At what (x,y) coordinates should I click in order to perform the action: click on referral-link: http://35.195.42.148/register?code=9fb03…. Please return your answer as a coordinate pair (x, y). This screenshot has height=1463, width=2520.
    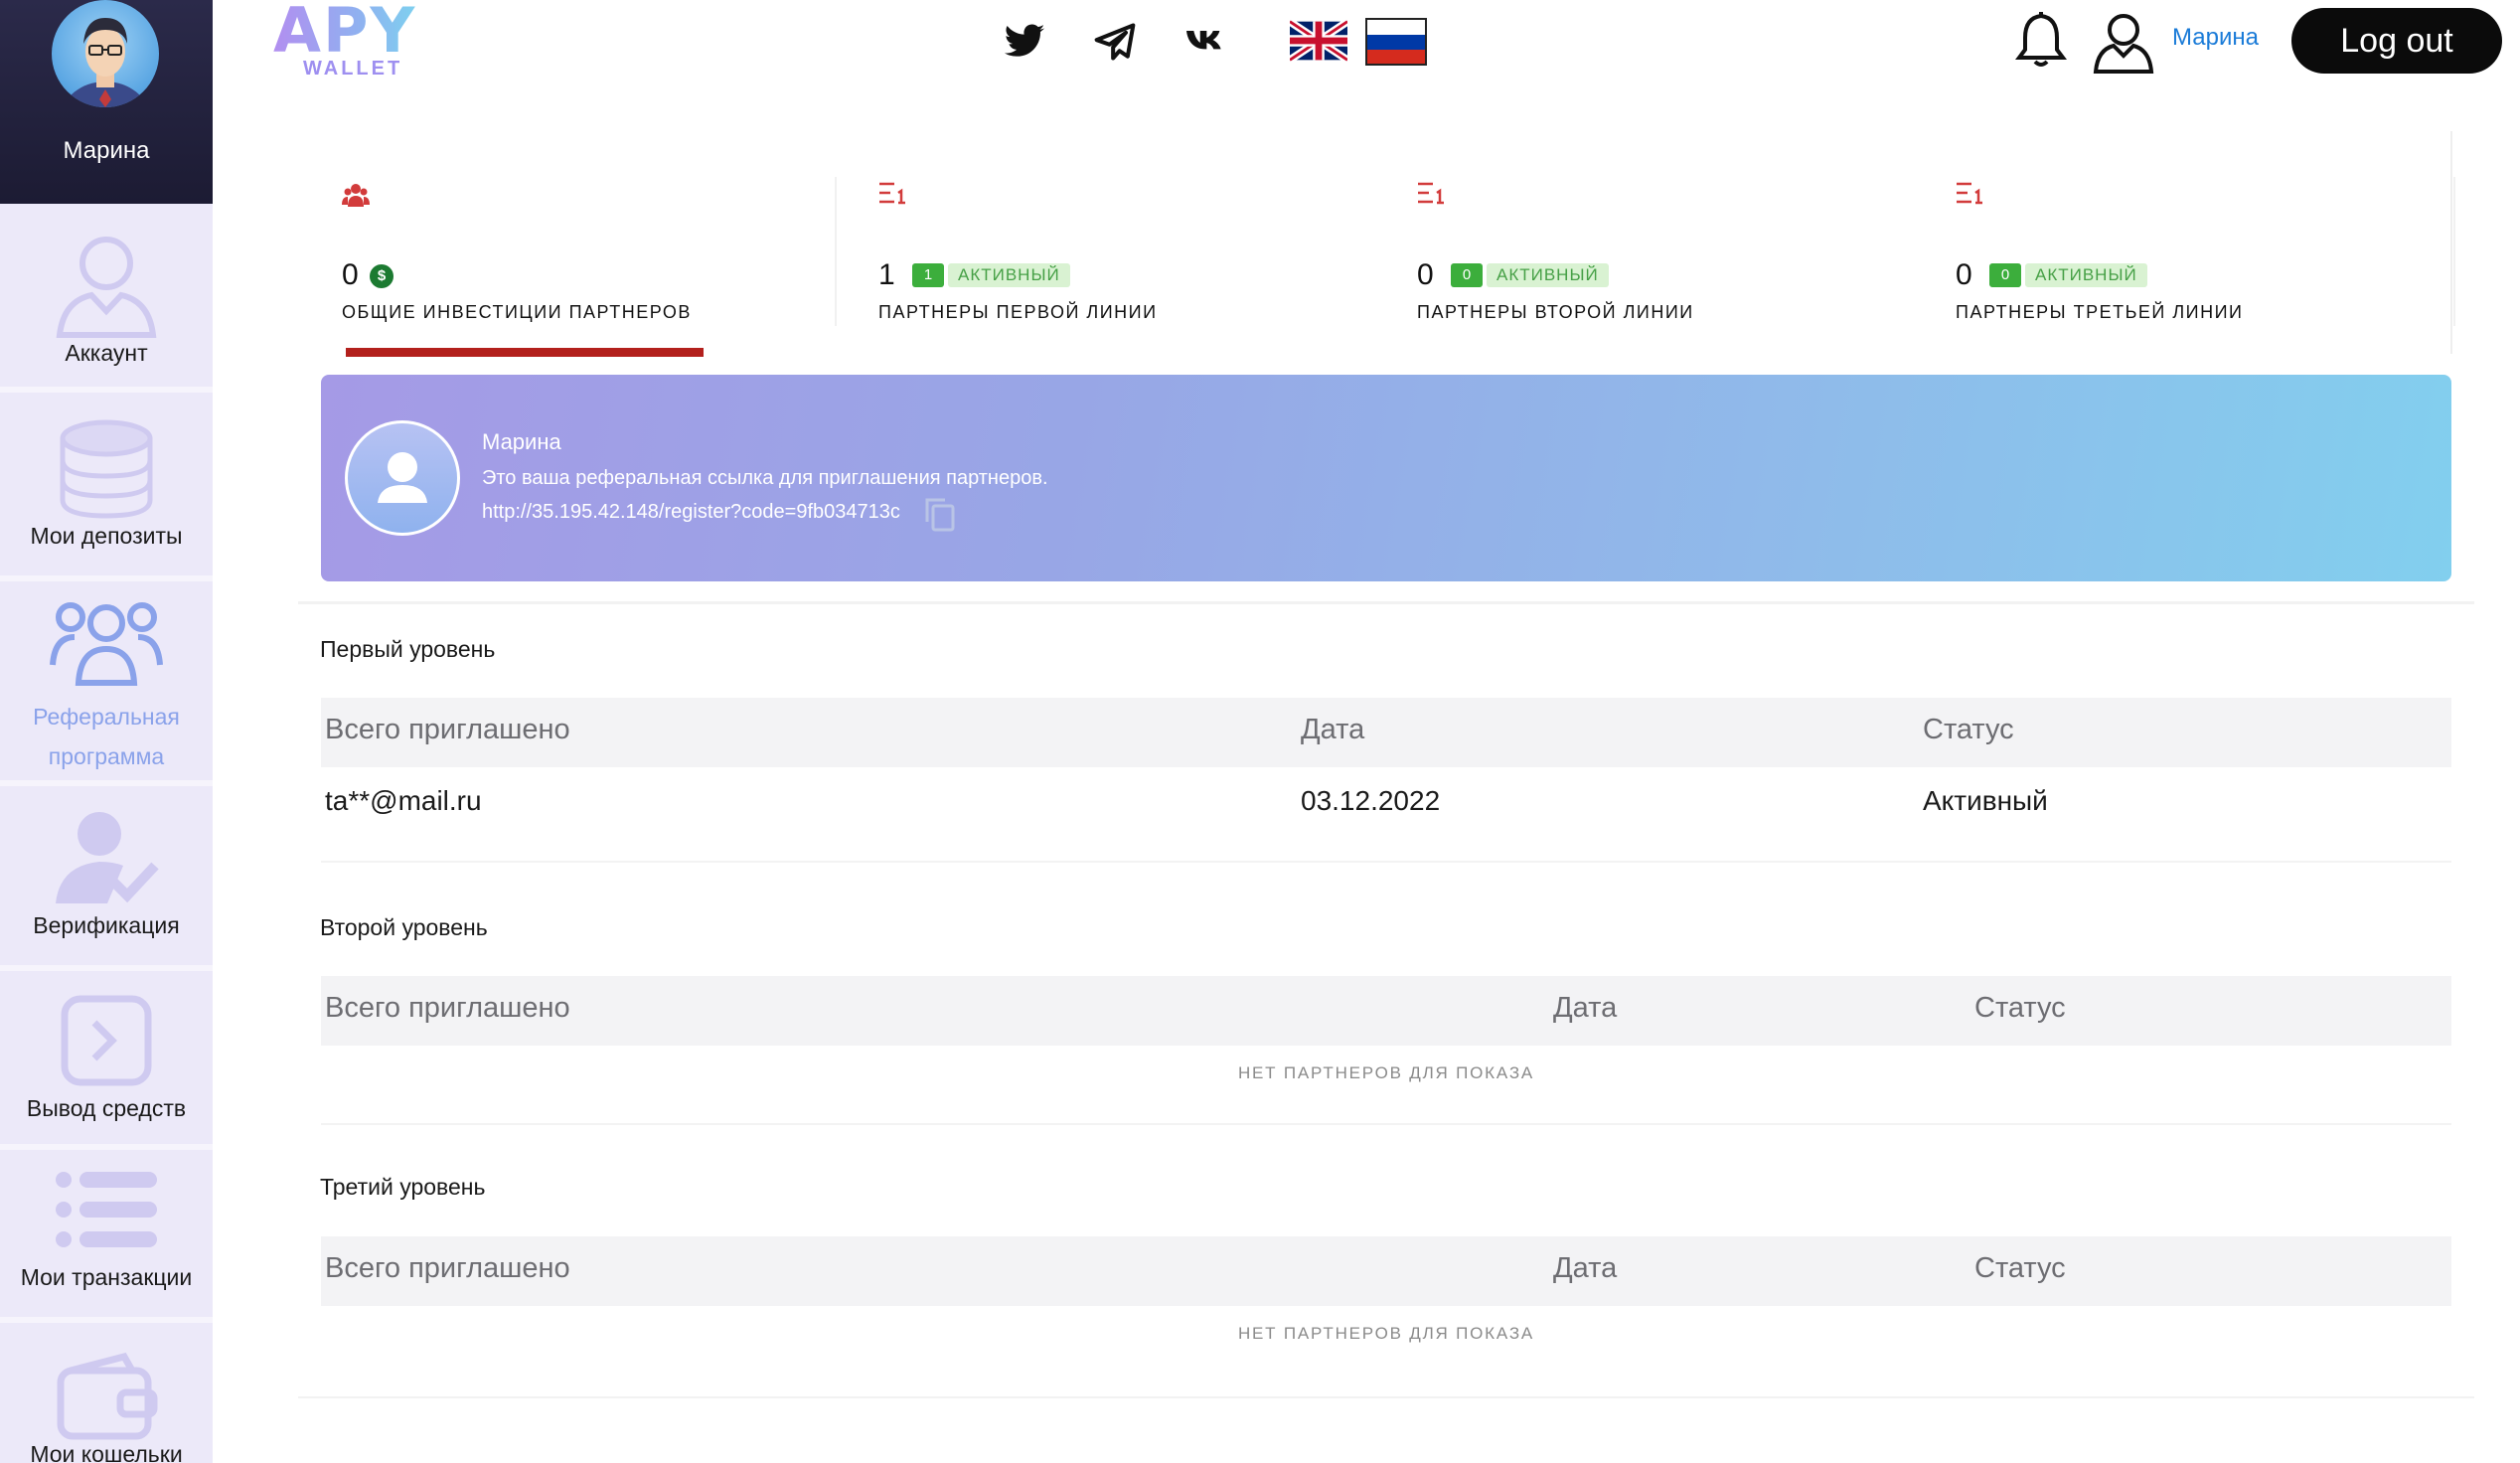
    Looking at the image, I should click on (691, 512).